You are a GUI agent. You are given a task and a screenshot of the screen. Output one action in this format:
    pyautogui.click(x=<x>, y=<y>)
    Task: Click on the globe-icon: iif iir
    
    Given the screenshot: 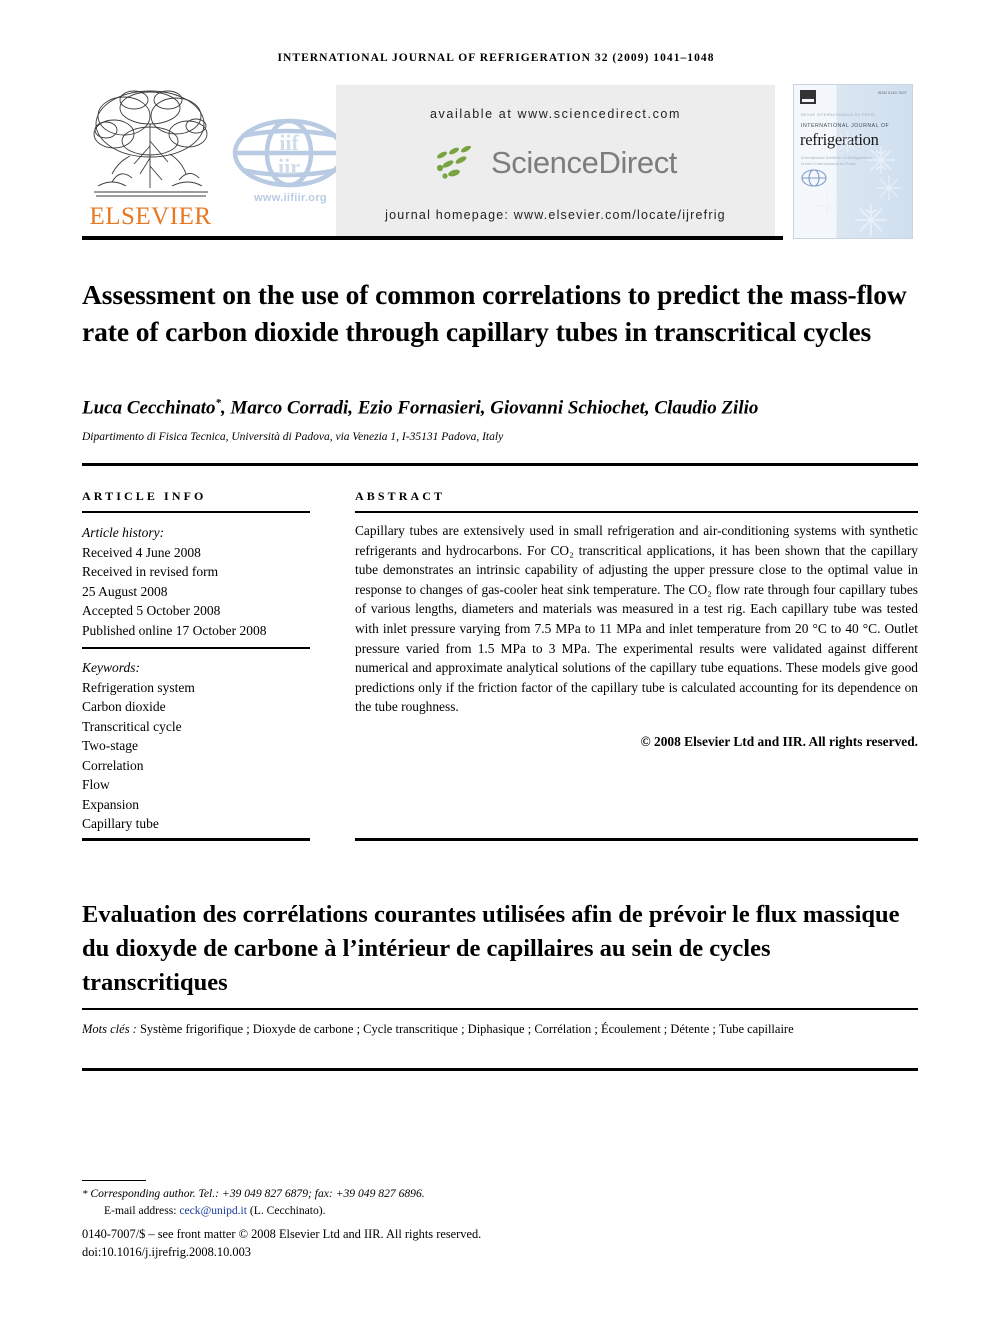 What is the action you would take?
    pyautogui.click(x=289, y=153)
    